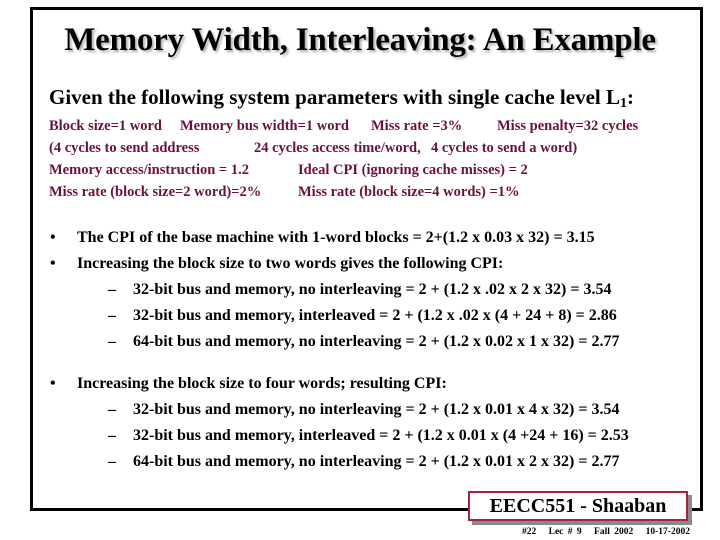 This screenshot has width=720, height=540. What do you see at coordinates (565, 532) in the screenshot?
I see `footer-lecture: Lec # 9` at bounding box center [565, 532].